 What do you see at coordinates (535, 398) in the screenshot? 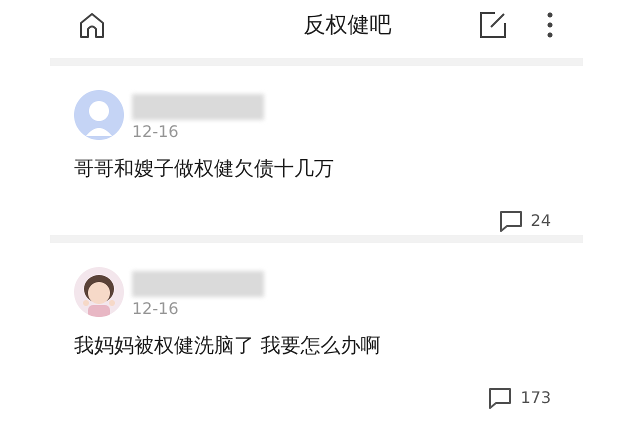
I see `comment-count: 173` at bounding box center [535, 398].